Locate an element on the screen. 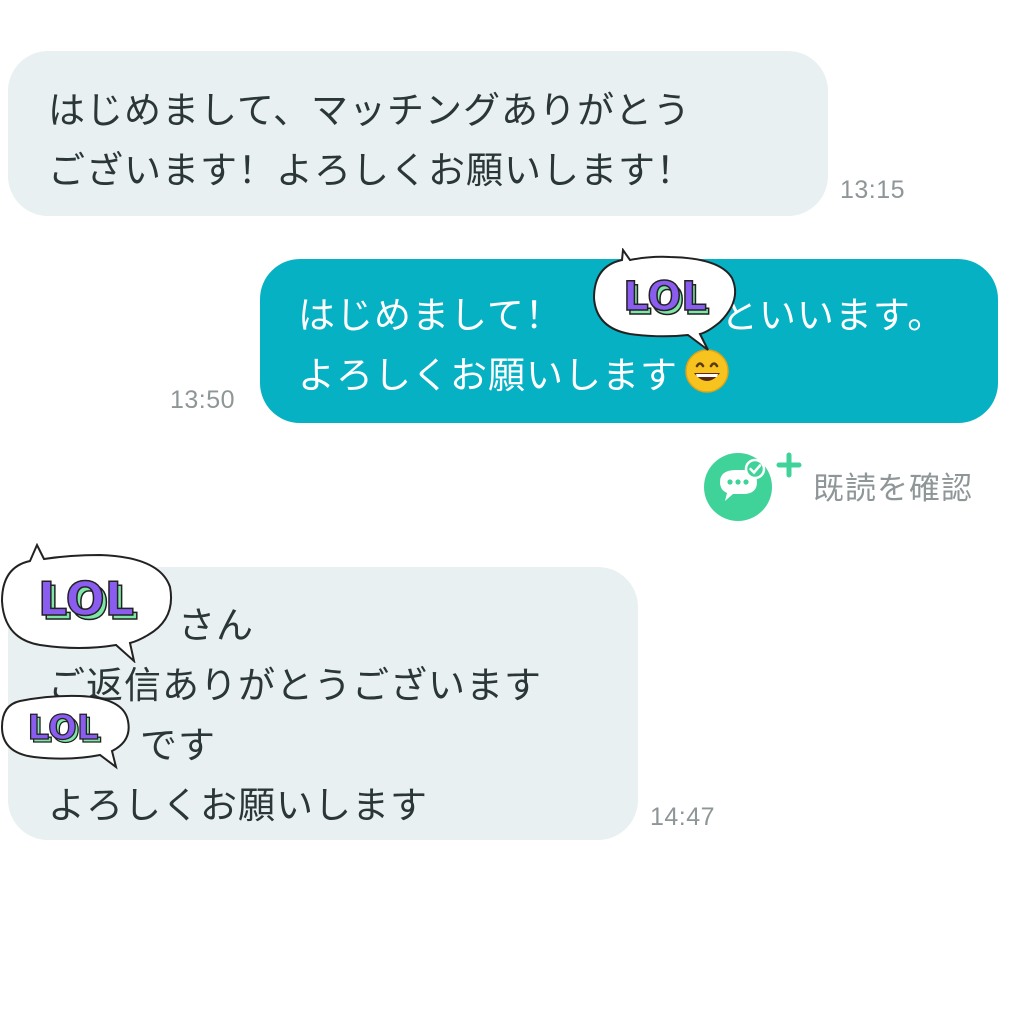  message-text-line: はじめまして、マッチングありがとう is located at coordinates (370, 110).